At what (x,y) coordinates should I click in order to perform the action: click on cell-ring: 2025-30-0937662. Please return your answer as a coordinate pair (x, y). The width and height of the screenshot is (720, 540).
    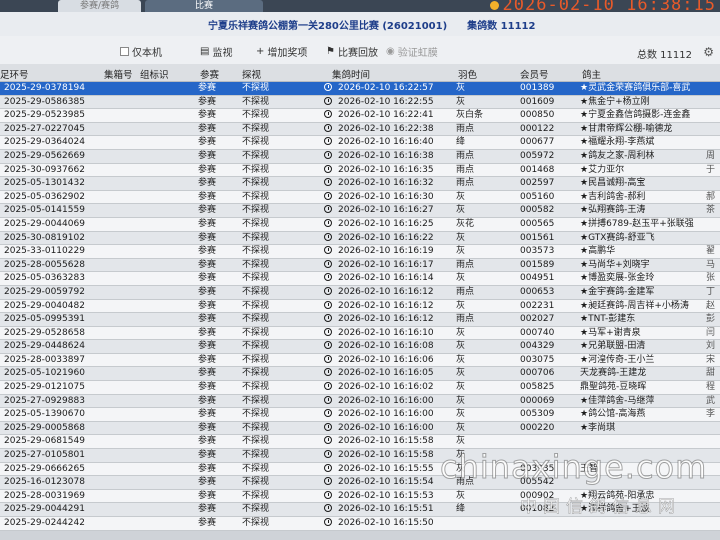
    Looking at the image, I should click on (44, 169).